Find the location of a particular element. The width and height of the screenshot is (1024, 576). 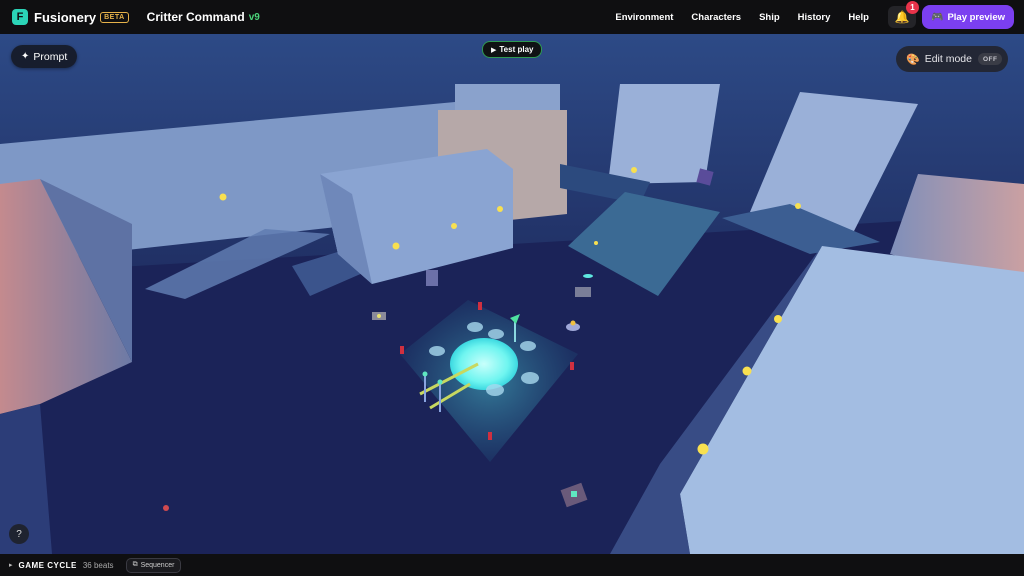

beats-count: 36 beats is located at coordinates (98, 565).